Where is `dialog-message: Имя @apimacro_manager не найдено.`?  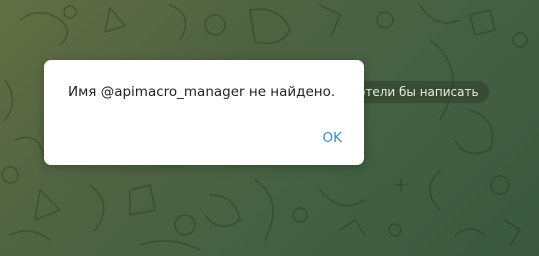 dialog-message: Имя @apimacro_manager не найдено. is located at coordinates (202, 92).